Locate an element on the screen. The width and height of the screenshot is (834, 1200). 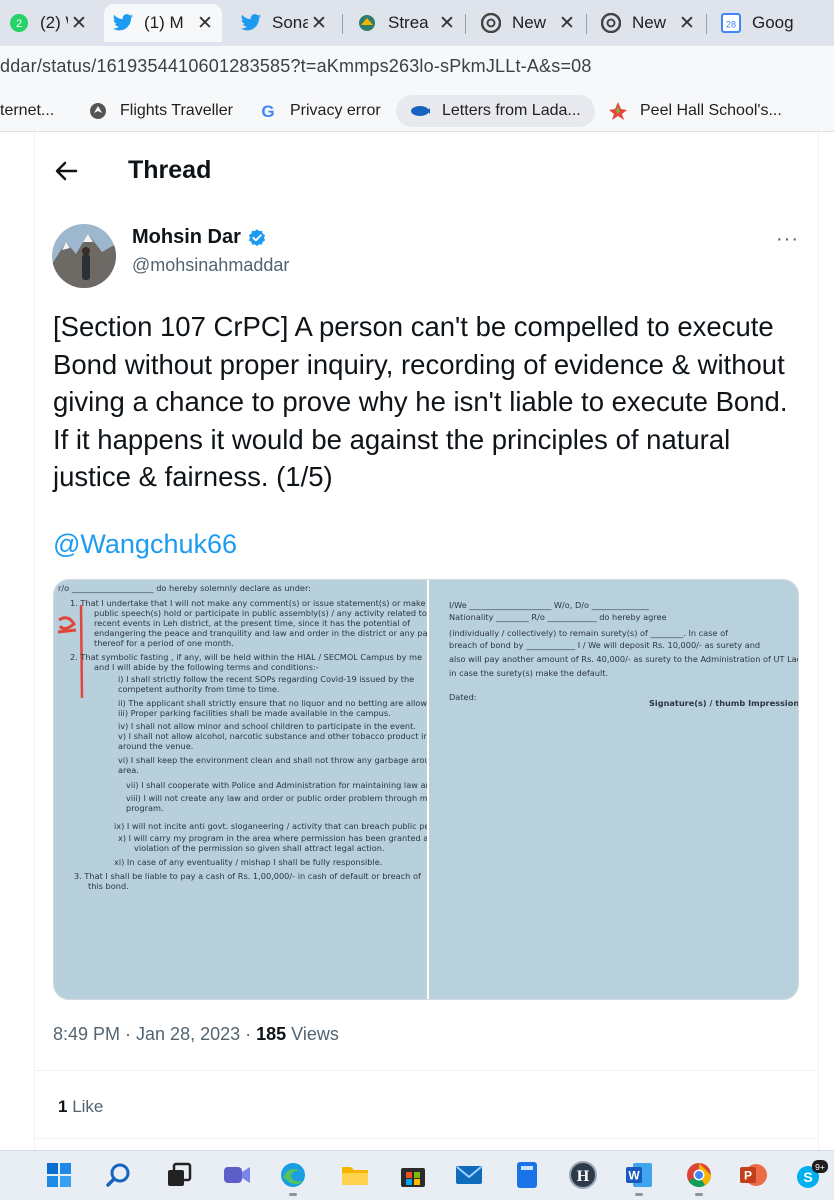
svg-text: W is located at coordinates (634, 1176).